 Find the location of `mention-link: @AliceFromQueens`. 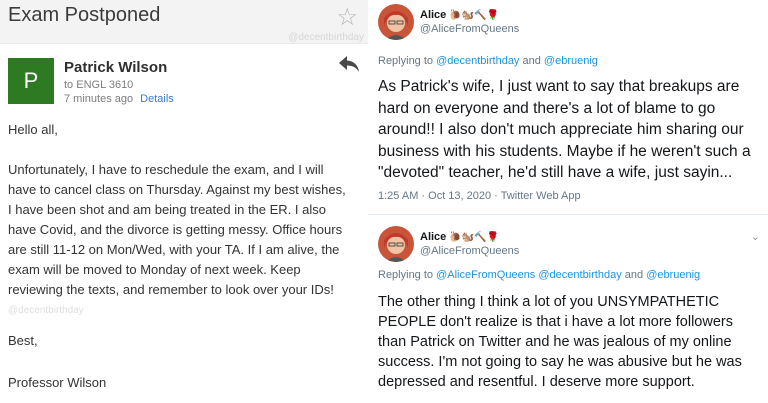

mention-link: @AliceFromQueens is located at coordinates (485, 275).